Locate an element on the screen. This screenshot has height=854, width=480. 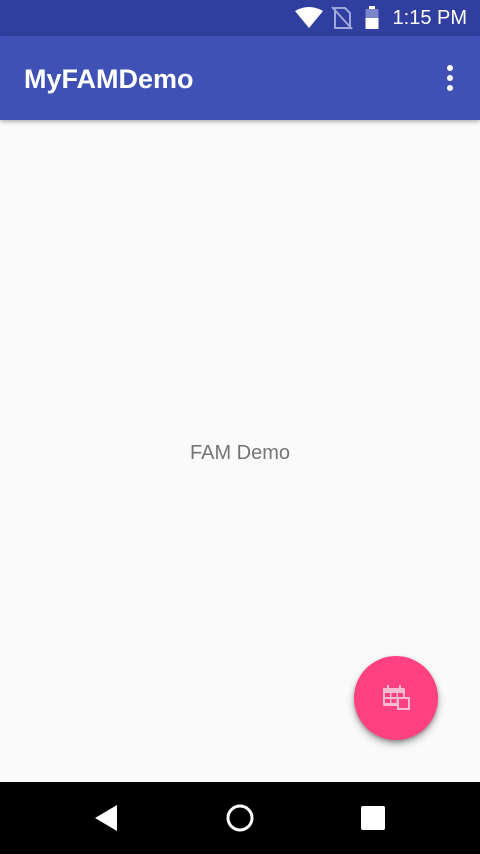
home-button is located at coordinates (240, 818).